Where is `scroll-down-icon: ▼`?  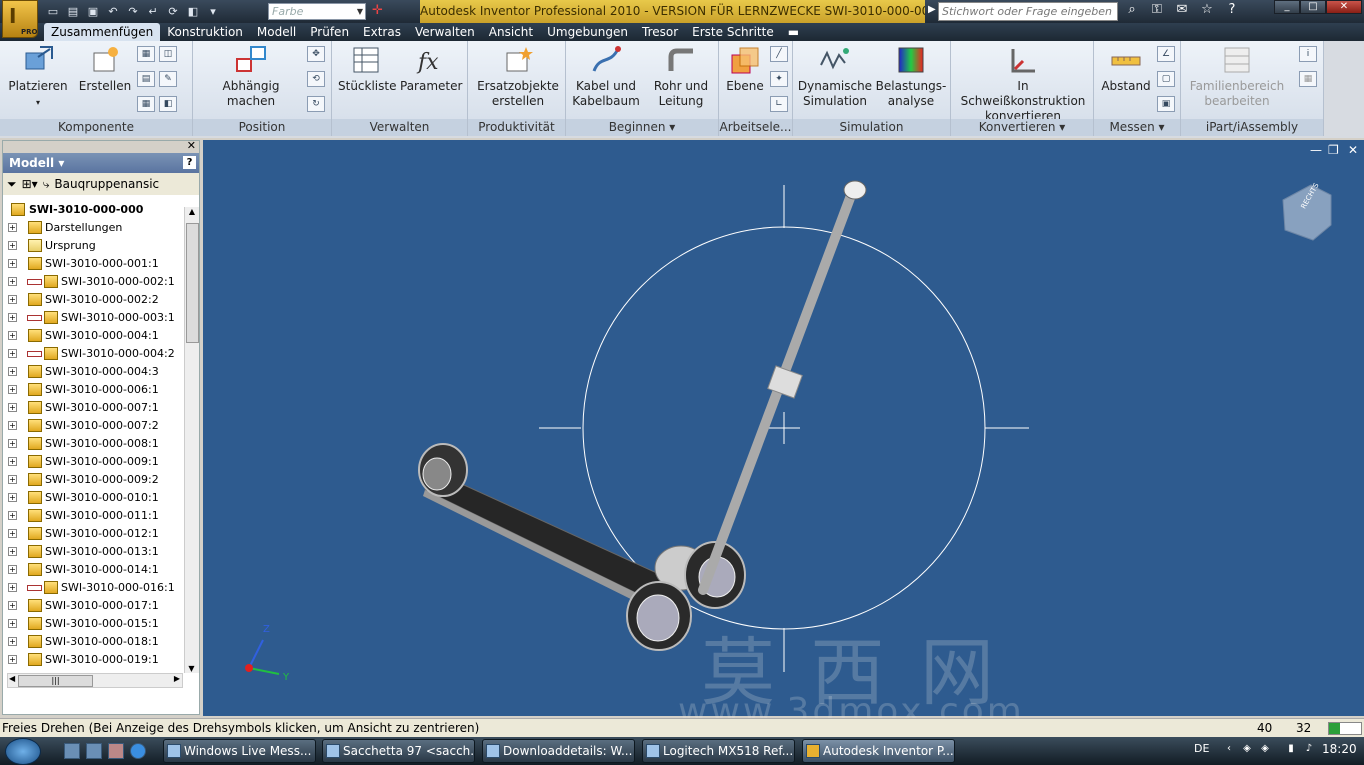
scroll-down-icon: ▼ is located at coordinates (191, 668).